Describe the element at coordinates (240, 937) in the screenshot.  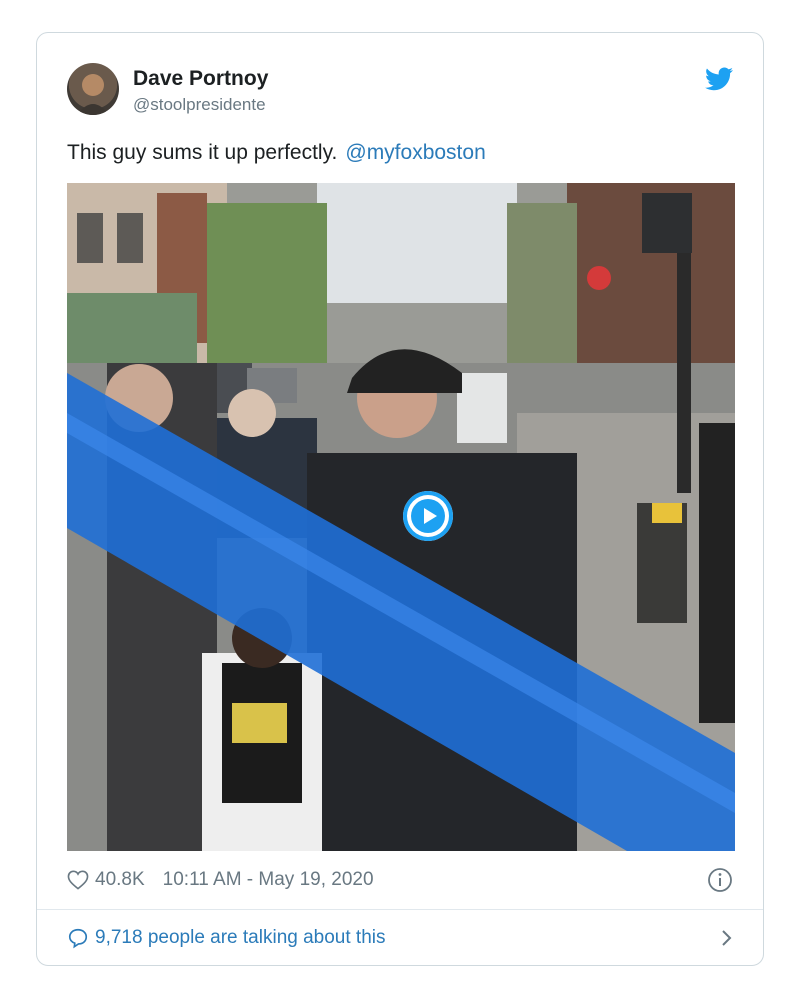
I see `talking-count: 9,718 people are talking about this` at that location.